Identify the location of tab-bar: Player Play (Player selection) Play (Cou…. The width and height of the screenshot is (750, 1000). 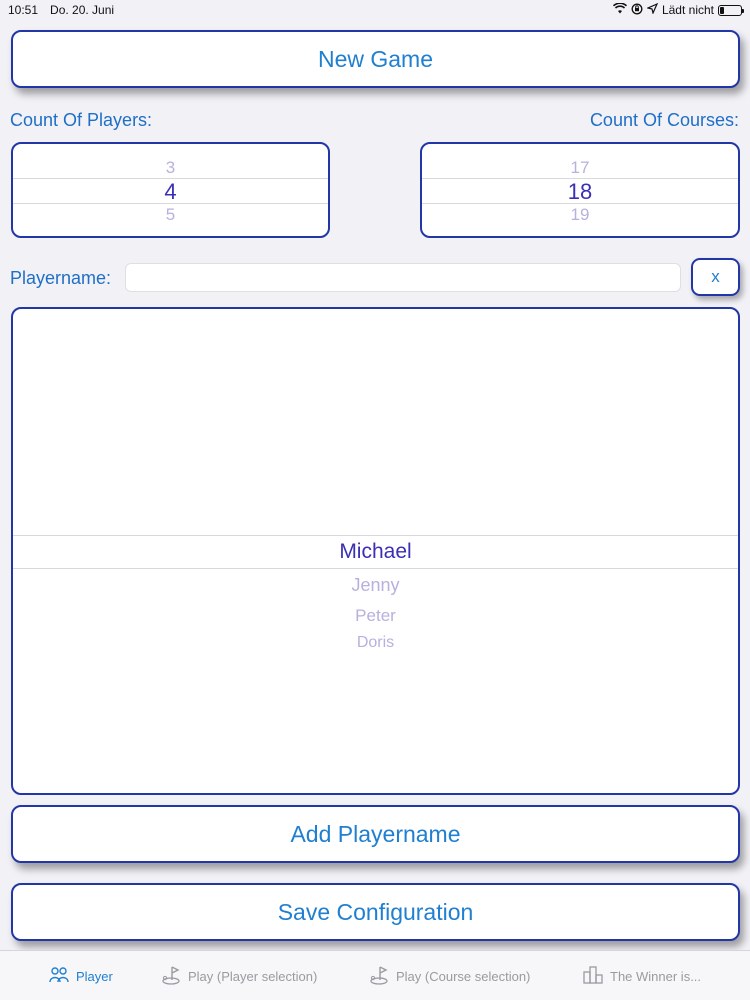
(375, 975).